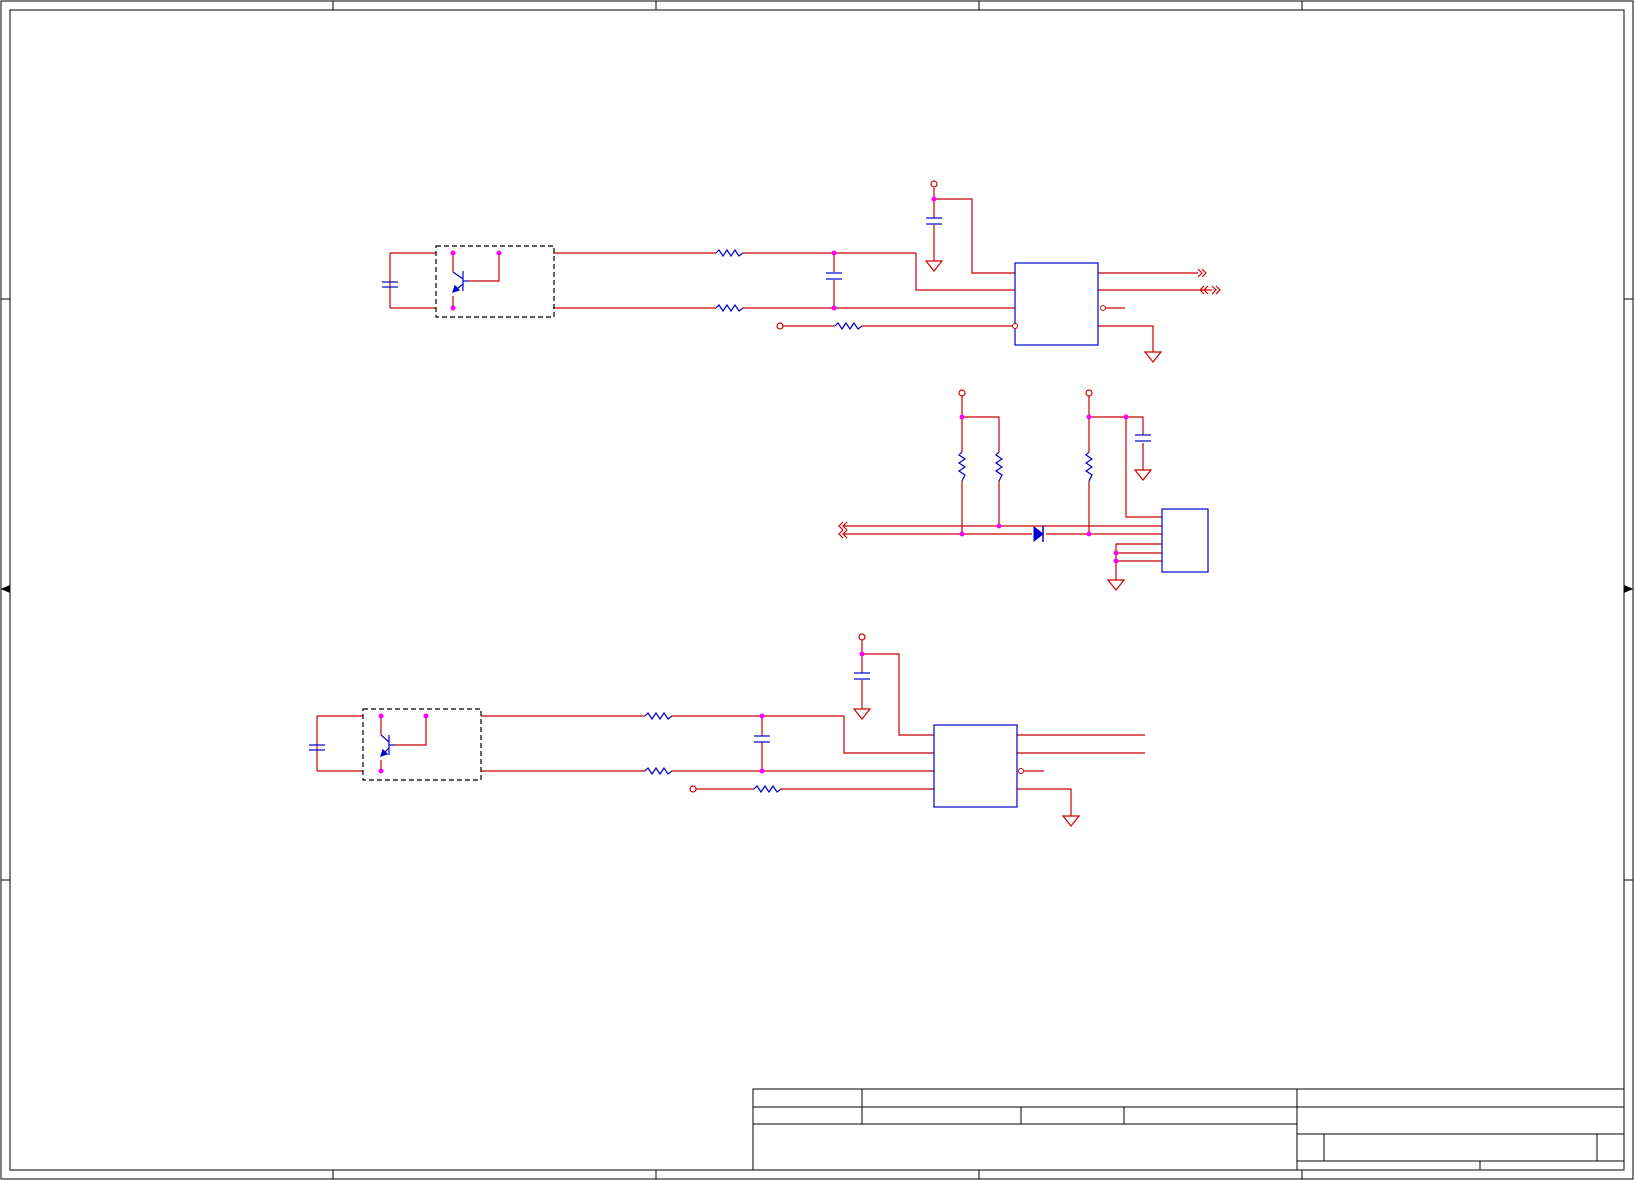  What do you see at coordinates (780, 326) in the screenshot?
I see `upper-input-port-icon` at bounding box center [780, 326].